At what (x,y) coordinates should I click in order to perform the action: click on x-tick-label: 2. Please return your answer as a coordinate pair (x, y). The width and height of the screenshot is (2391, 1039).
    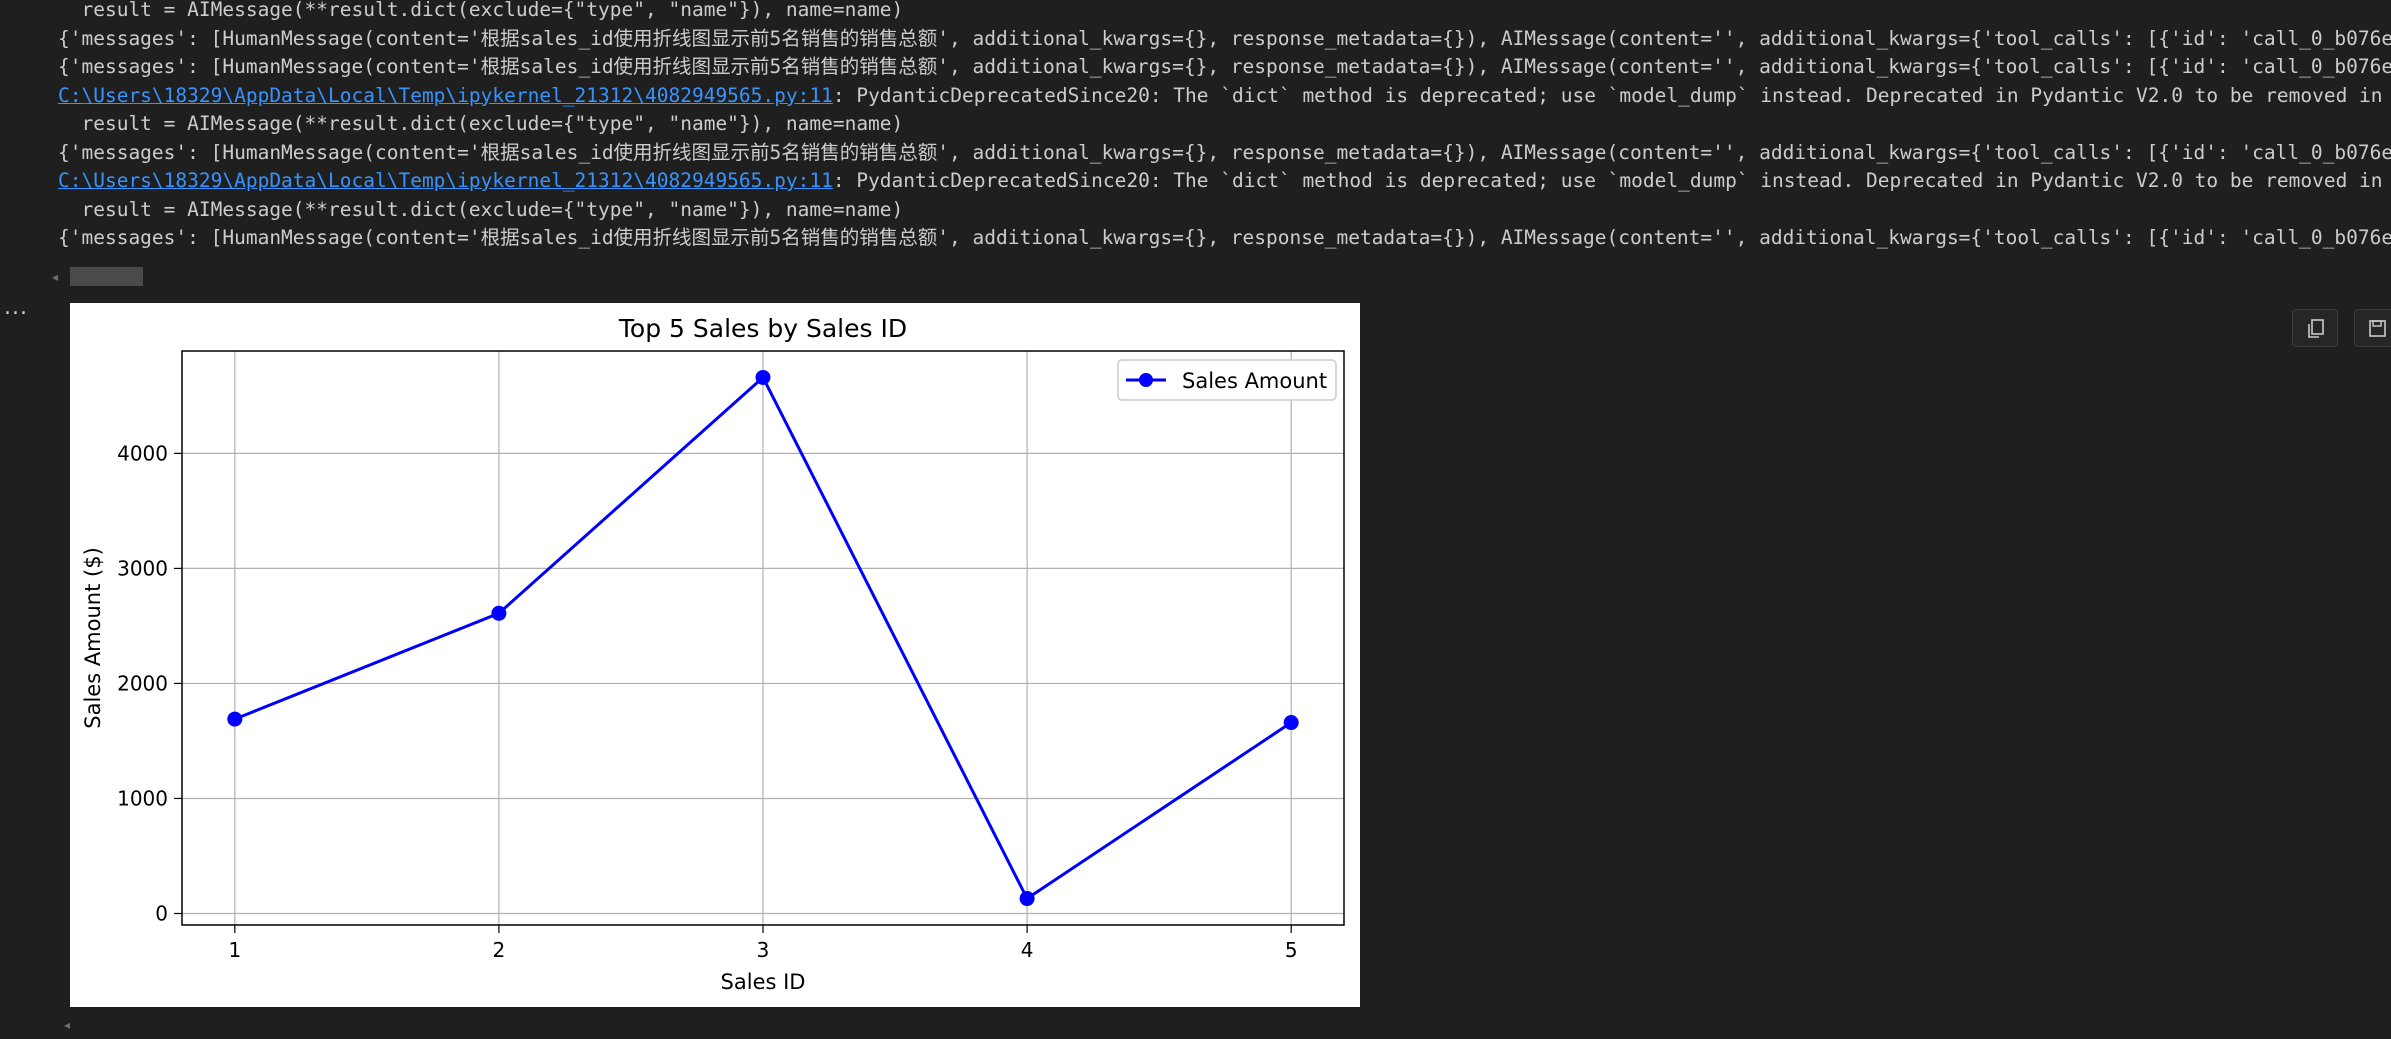
    Looking at the image, I should click on (499, 950).